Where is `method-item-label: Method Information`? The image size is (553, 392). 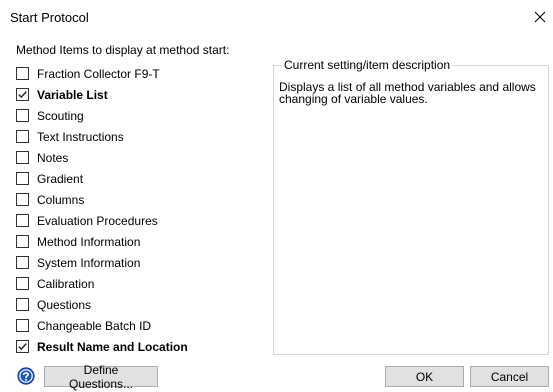
method-item-label: Method Information is located at coordinates (89, 241).